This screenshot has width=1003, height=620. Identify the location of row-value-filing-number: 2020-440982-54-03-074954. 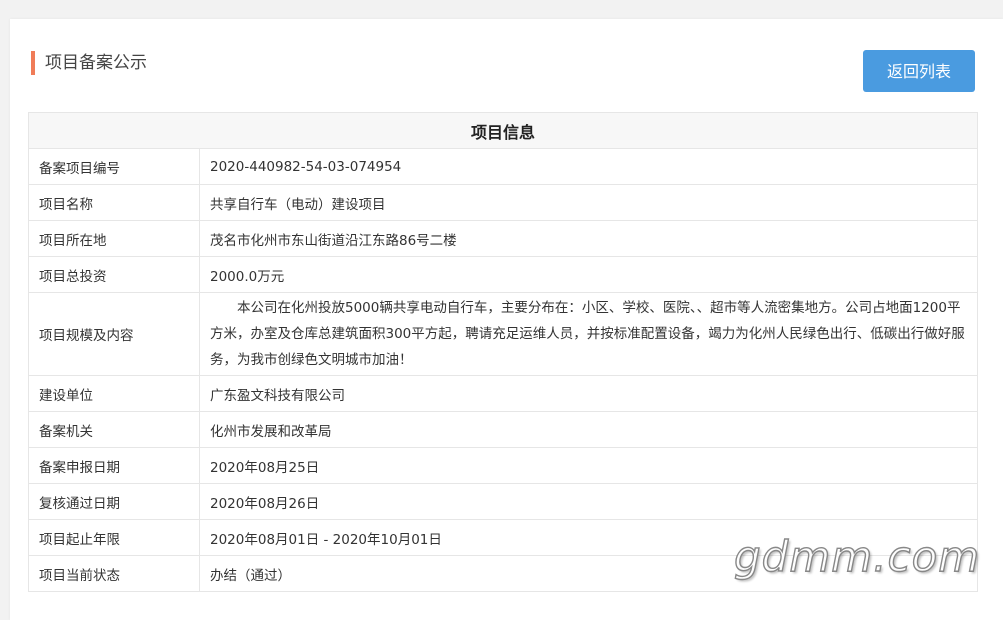
(588, 166).